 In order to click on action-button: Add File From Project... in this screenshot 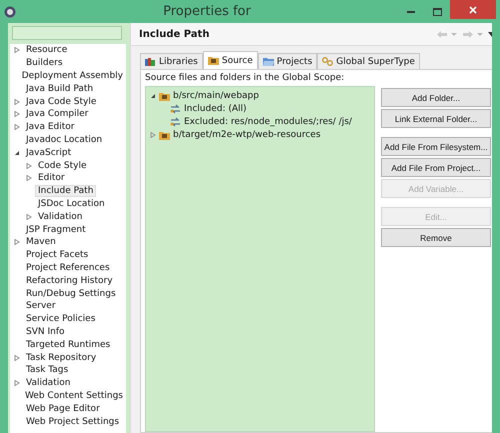, I will do `click(436, 167)`.